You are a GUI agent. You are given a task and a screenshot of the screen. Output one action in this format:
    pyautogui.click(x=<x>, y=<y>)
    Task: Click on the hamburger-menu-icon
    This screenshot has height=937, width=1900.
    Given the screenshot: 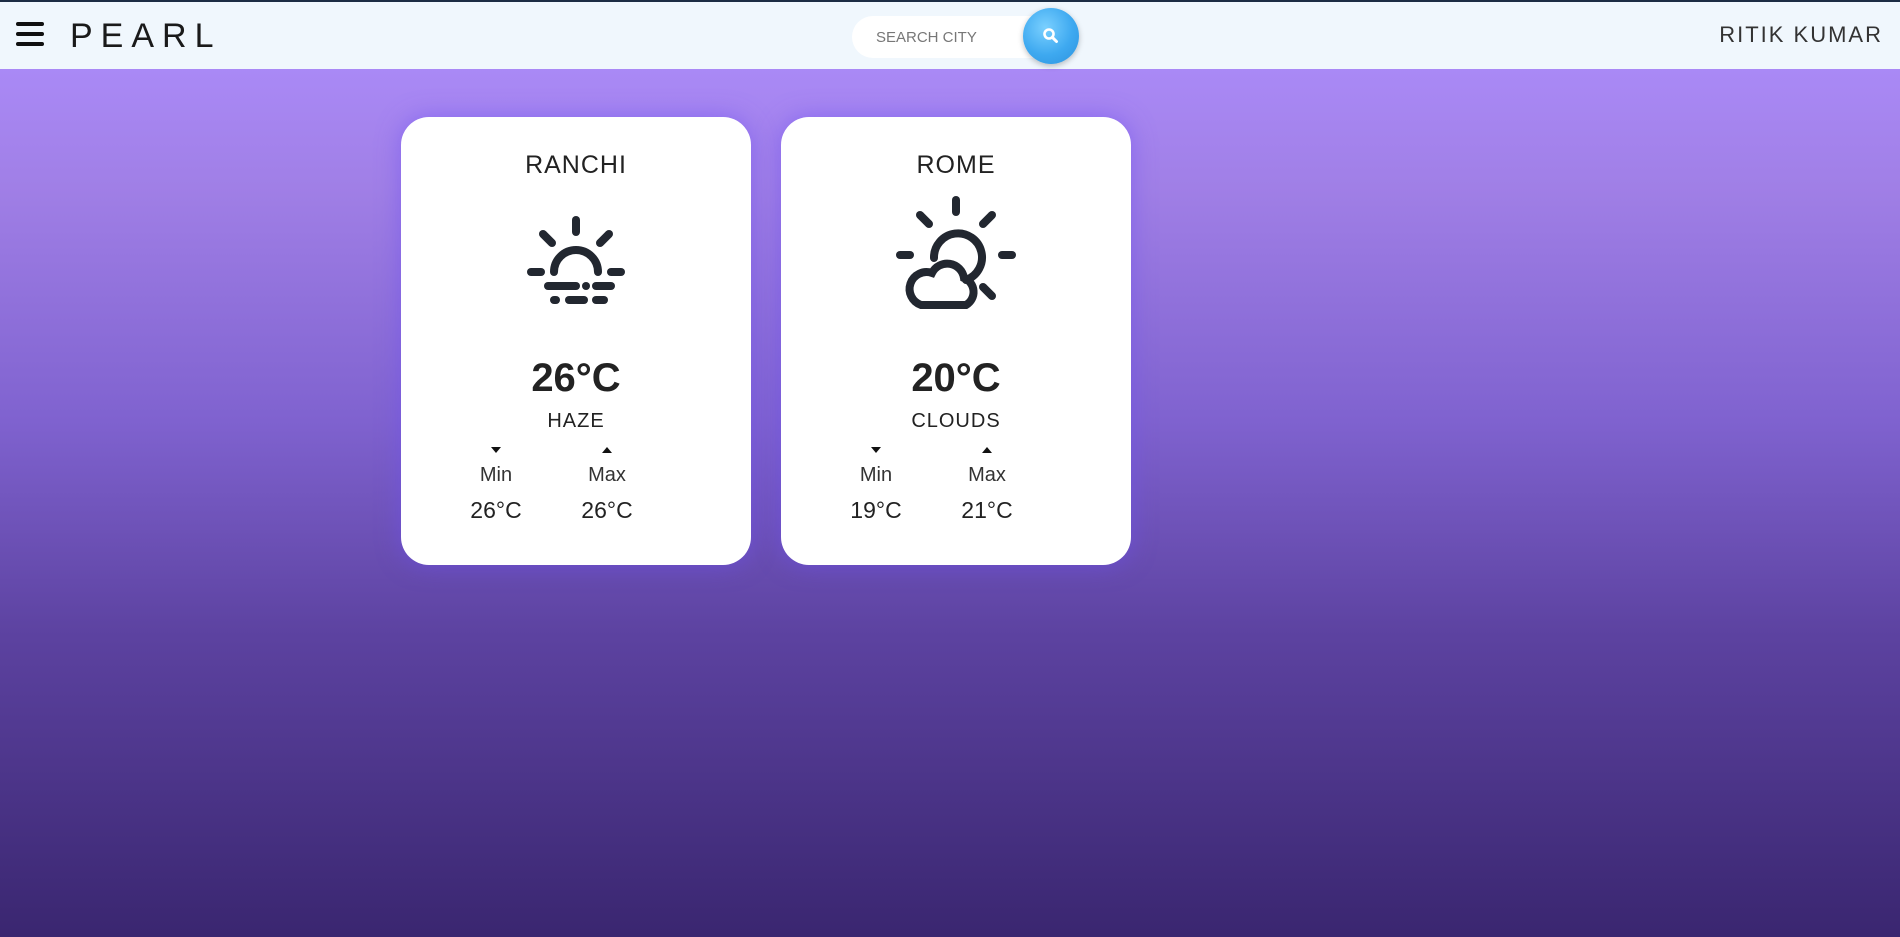 What is the action you would take?
    pyautogui.click(x=30, y=34)
    